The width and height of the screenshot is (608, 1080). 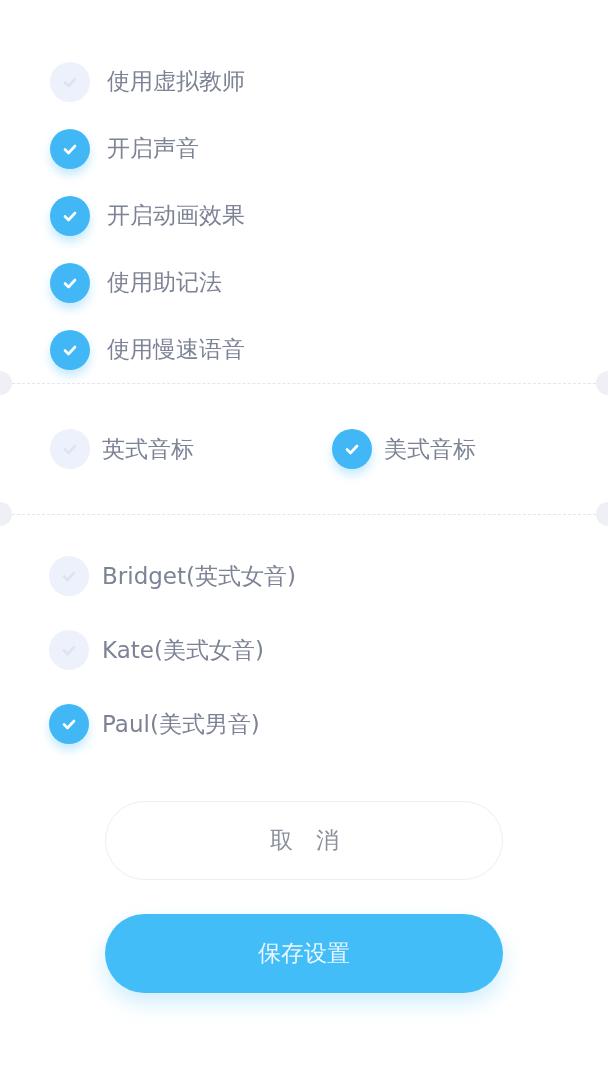 I want to click on option-label: 开启声音, so click(x=153, y=148).